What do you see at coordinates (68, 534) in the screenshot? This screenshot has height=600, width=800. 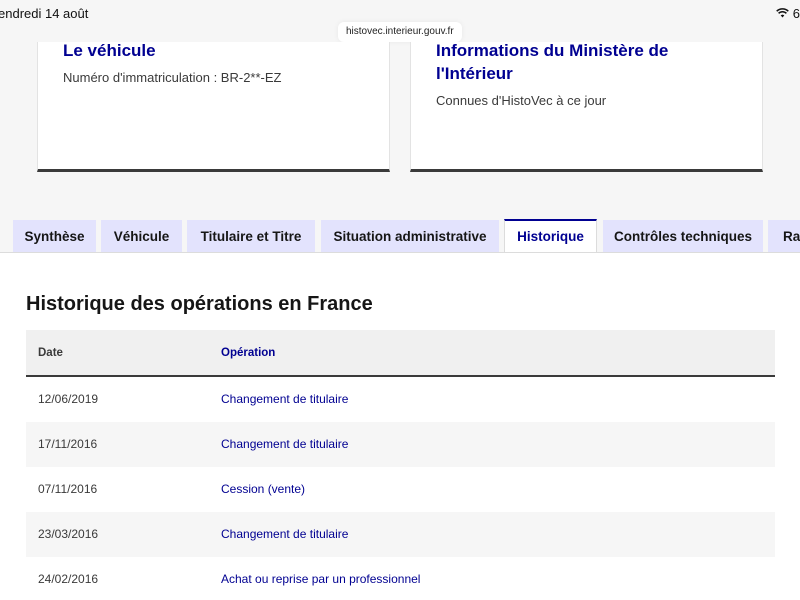 I see `row-date: 23/03/2016` at bounding box center [68, 534].